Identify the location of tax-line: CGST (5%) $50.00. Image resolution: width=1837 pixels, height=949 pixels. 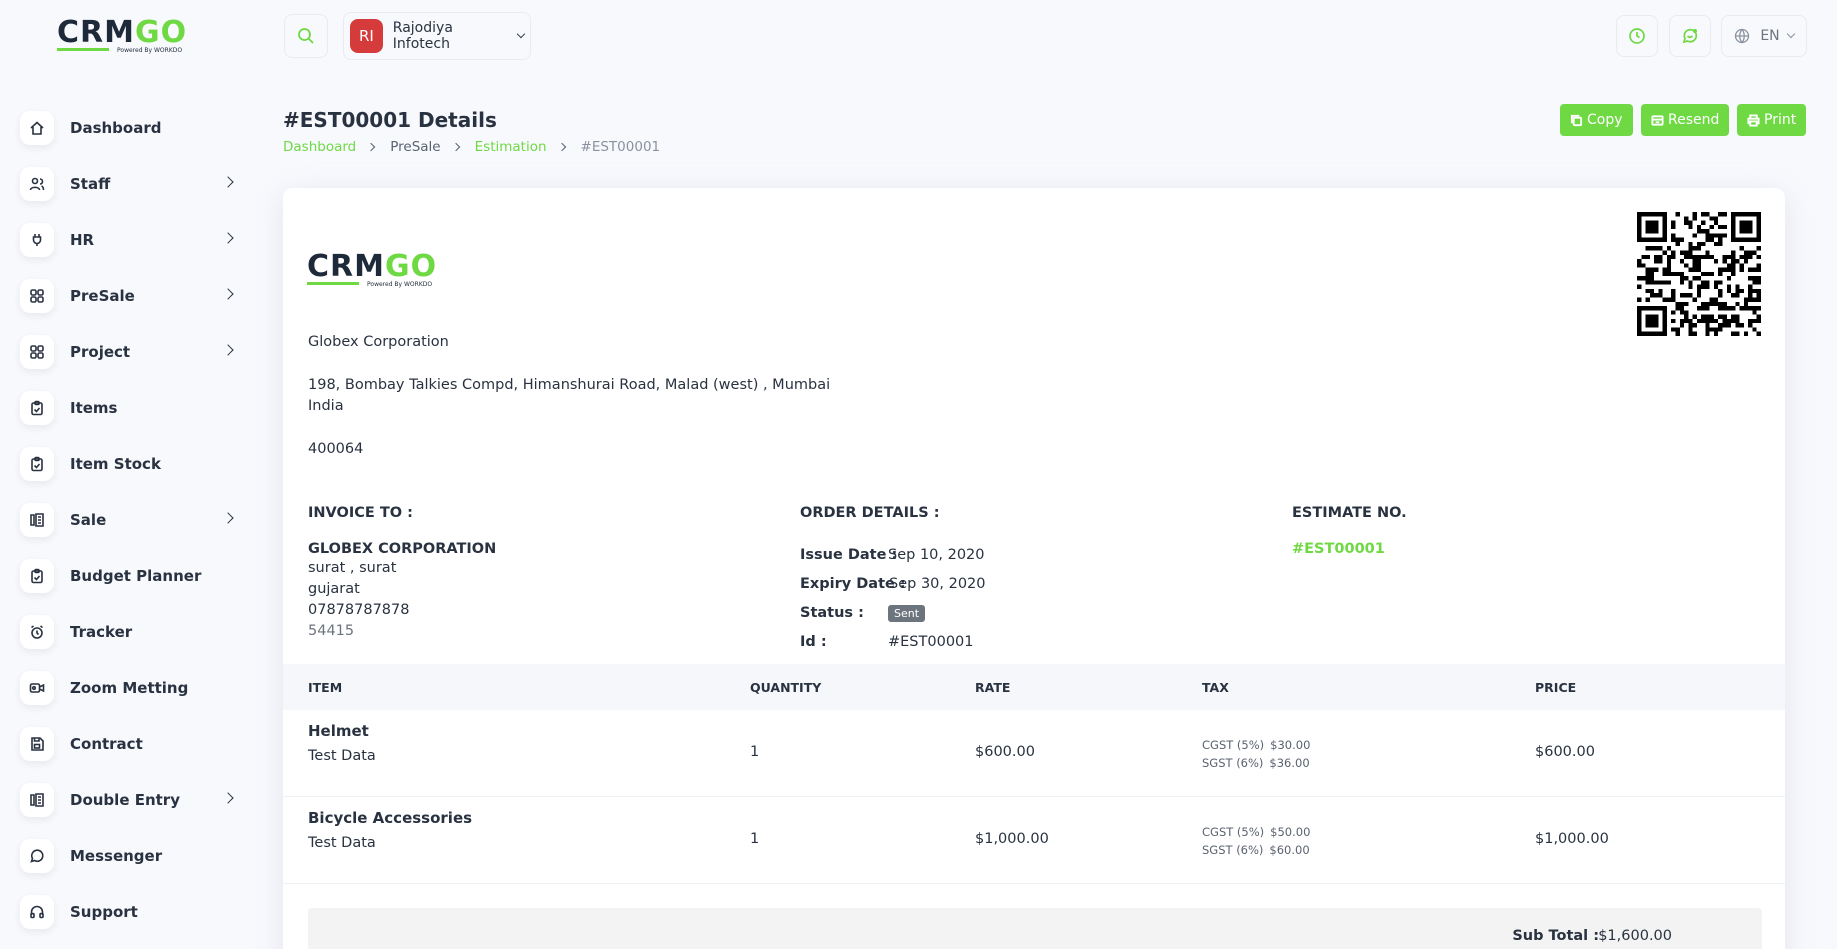
(1256, 832).